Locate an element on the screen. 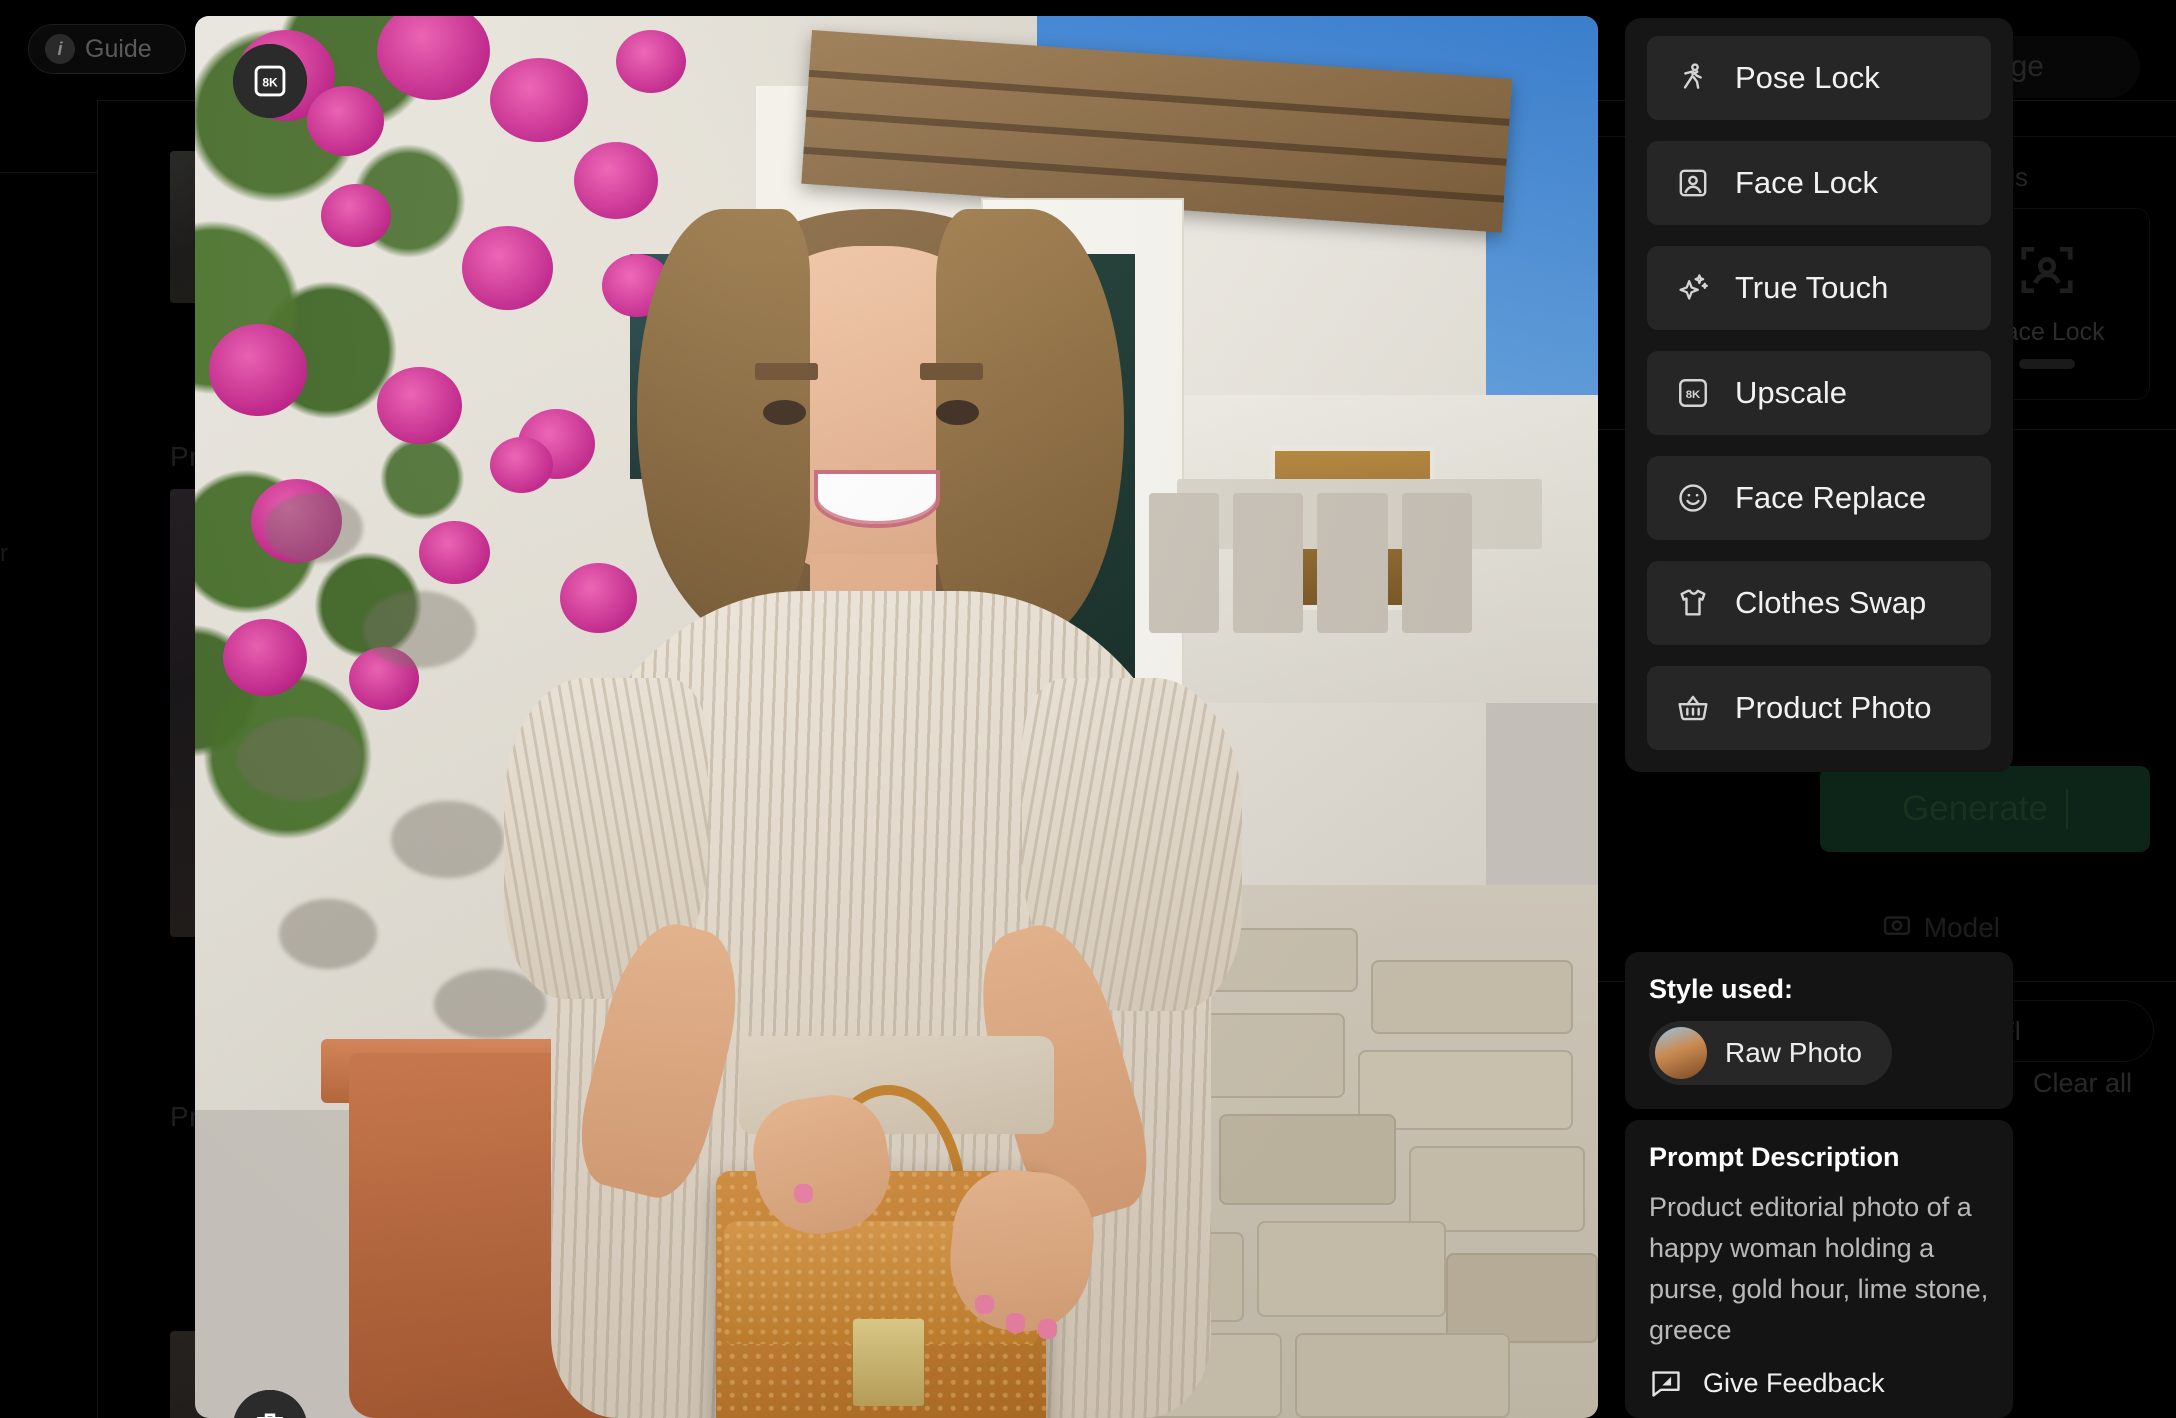 The width and height of the screenshot is (2176, 1418). menu-item-pose-lock: Pose Lock is located at coordinates (1819, 78).